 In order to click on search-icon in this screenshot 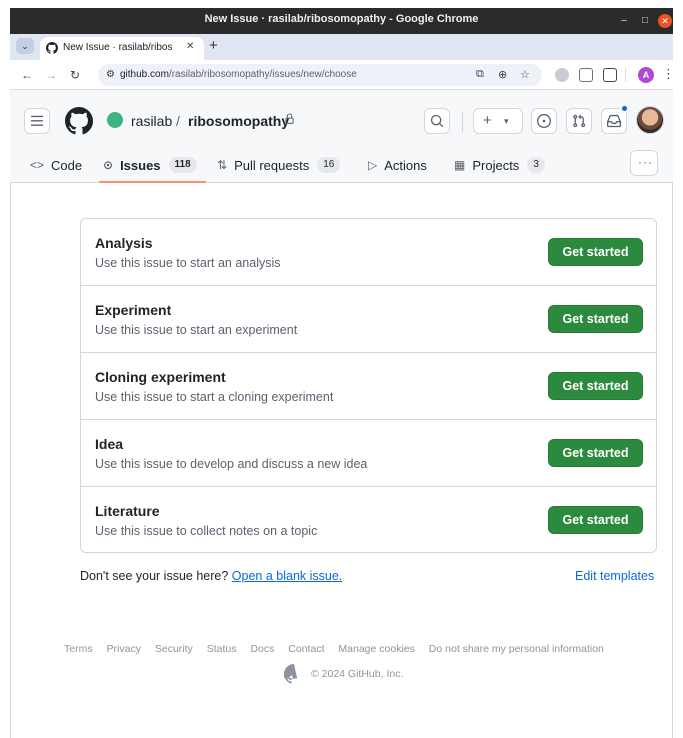, I will do `click(437, 121)`.